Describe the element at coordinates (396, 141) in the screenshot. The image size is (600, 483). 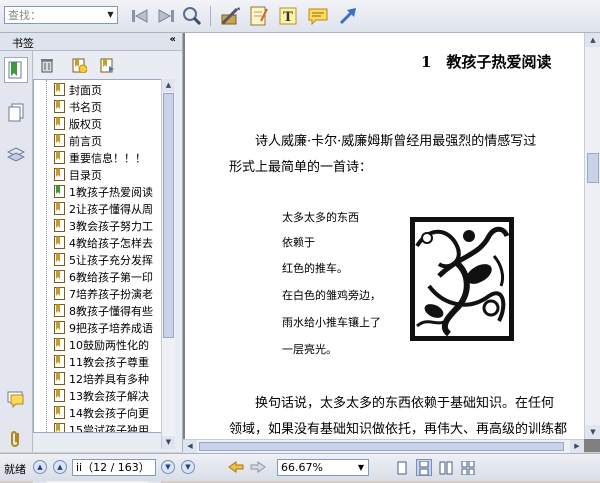
I see `paragraph-line: 诗人威廉·卡尔·威廉姆斯曾经用最强烈的情感写过` at that location.